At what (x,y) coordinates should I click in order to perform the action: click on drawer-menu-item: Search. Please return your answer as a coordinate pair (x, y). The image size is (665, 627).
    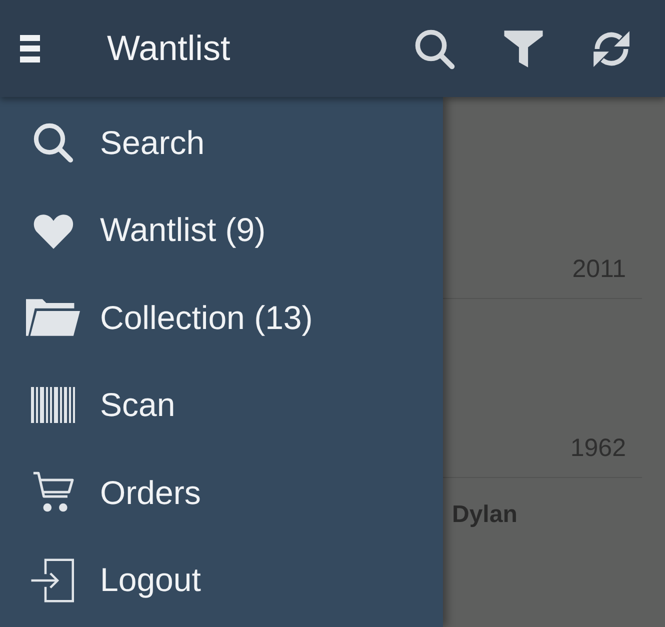
    Looking at the image, I should click on (221, 142).